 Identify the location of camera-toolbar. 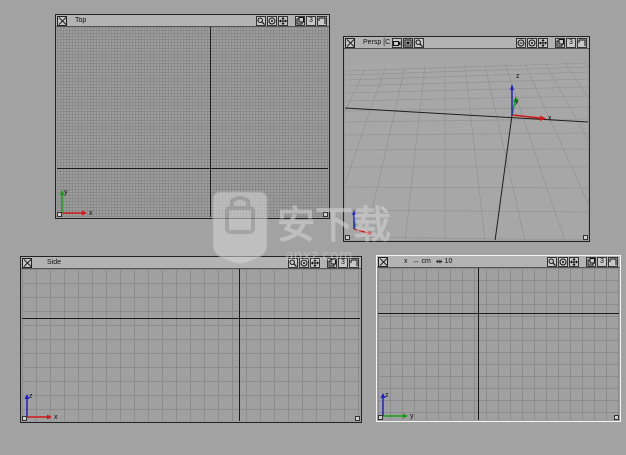
(408, 42).